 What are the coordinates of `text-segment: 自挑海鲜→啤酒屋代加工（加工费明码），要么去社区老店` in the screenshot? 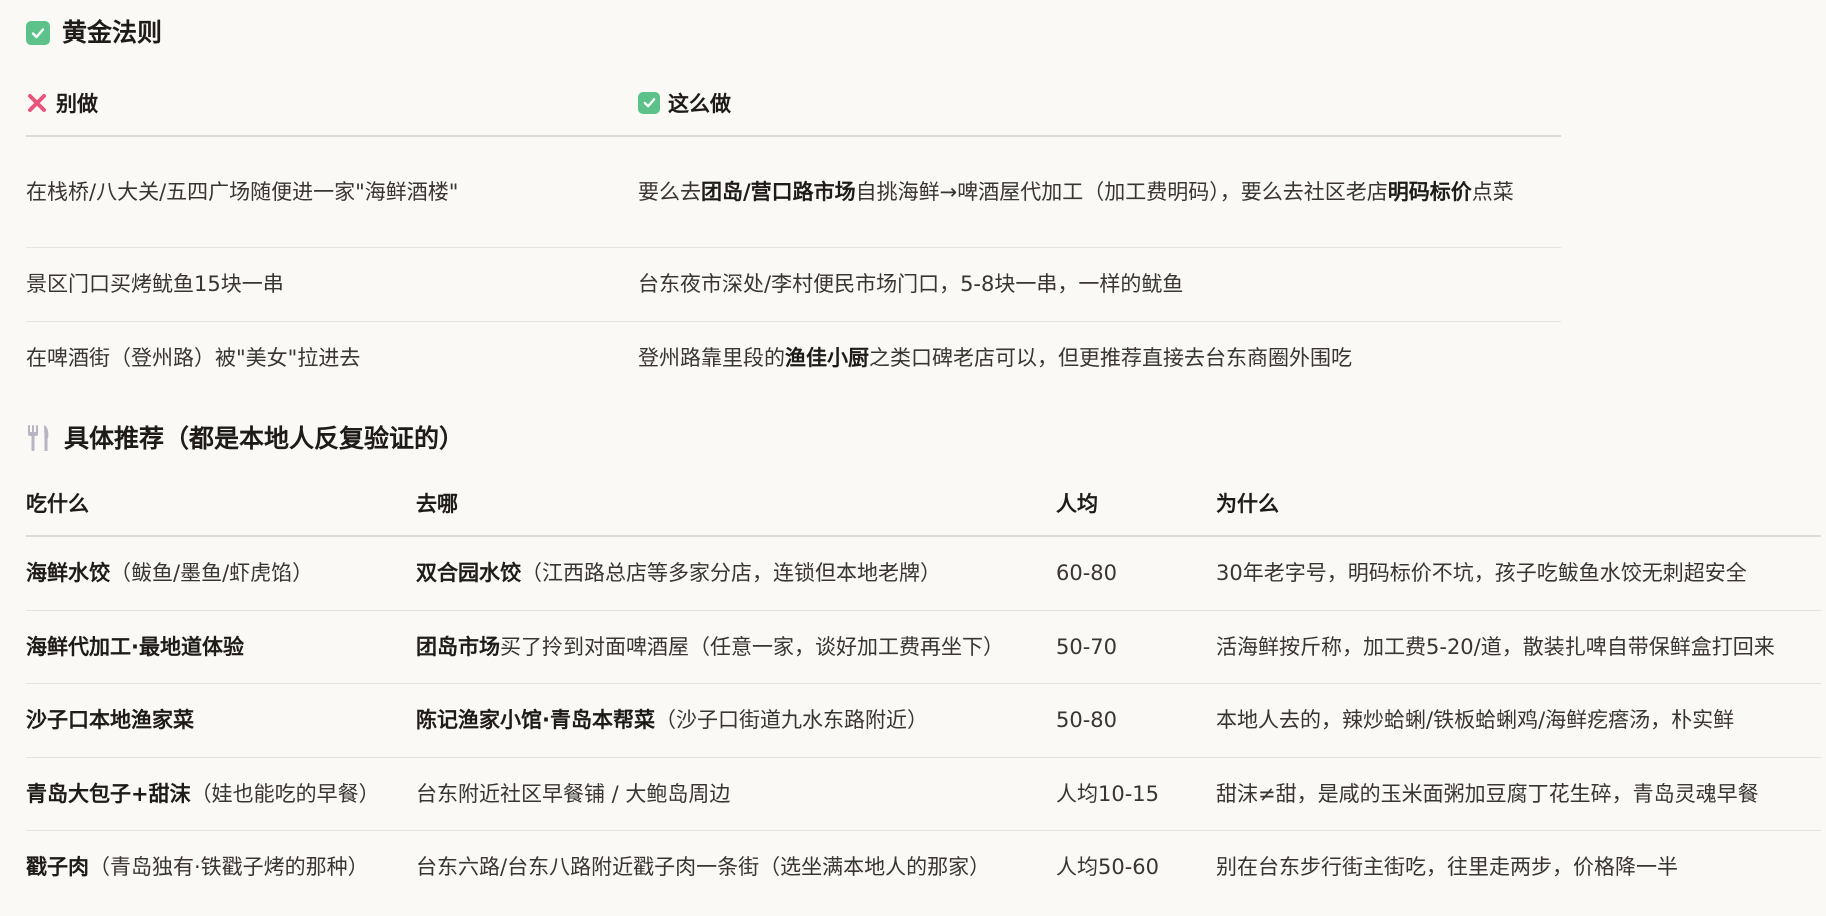 It's located at (1121, 191).